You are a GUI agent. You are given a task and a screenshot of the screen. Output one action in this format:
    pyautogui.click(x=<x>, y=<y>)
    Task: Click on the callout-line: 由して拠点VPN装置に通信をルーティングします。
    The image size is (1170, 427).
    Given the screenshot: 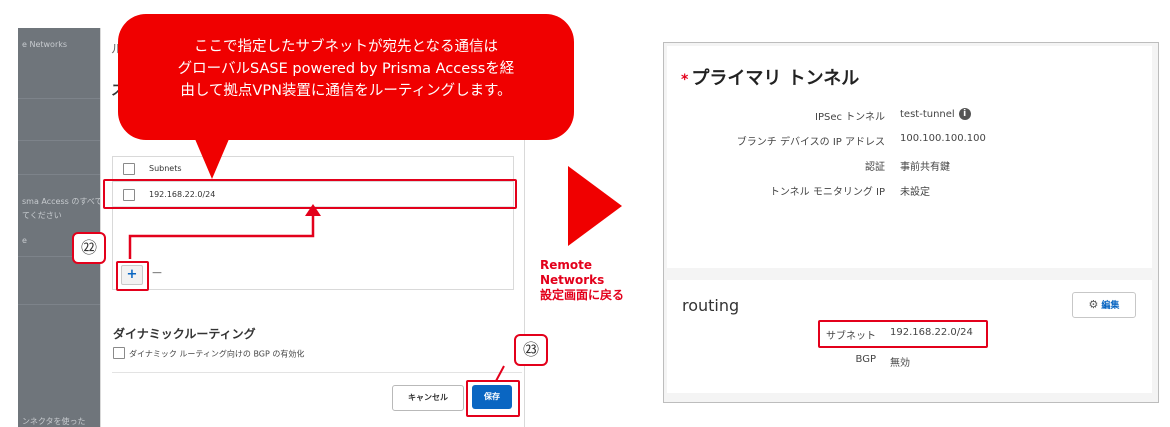 What is the action you would take?
    pyautogui.click(x=346, y=91)
    